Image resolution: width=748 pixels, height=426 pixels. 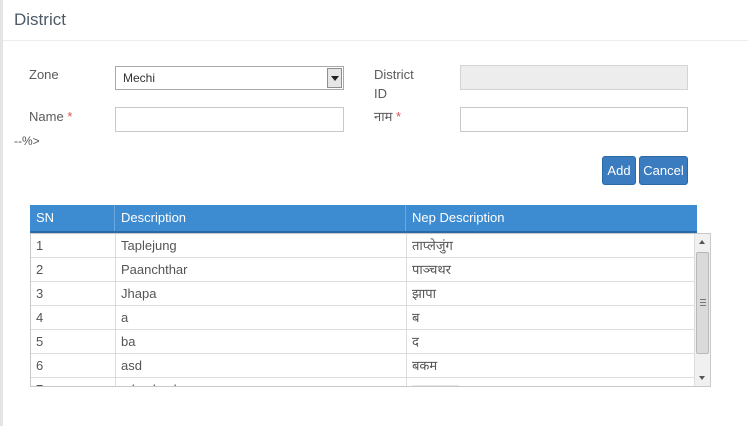 I want to click on grid-header: SN Description Nep Description, so click(x=363, y=219).